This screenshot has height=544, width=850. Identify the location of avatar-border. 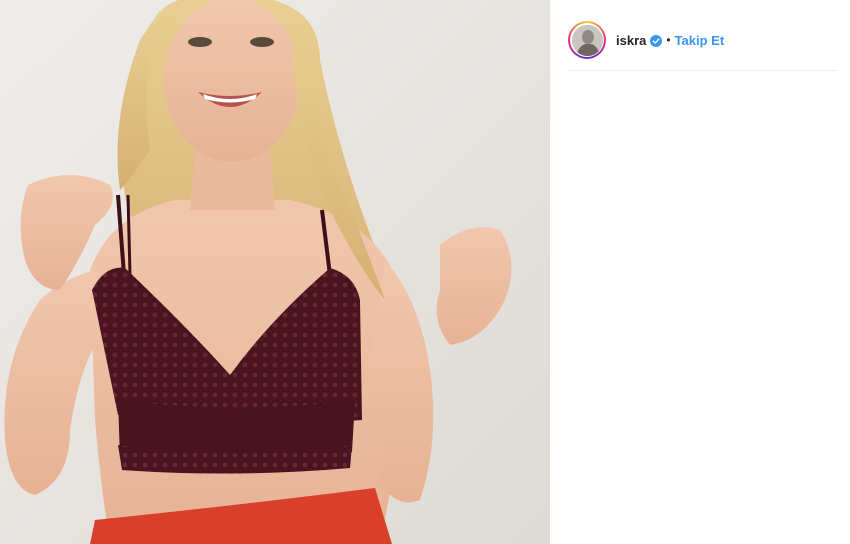
(587, 40).